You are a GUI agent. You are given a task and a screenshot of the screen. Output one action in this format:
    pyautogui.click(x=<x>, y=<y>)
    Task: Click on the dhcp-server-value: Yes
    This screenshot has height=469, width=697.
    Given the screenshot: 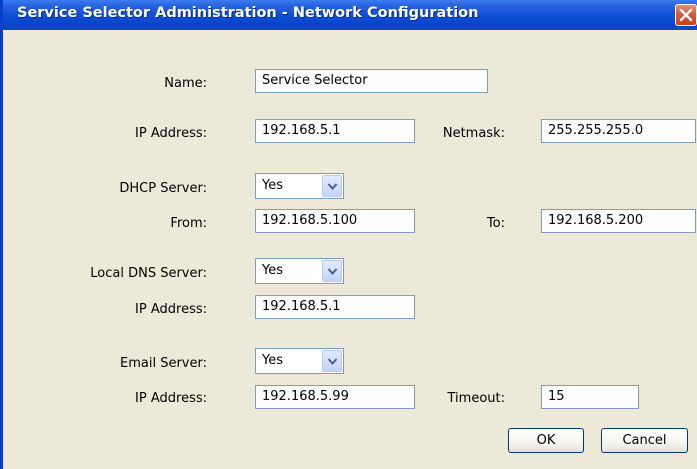 What is the action you would take?
    pyautogui.click(x=272, y=185)
    